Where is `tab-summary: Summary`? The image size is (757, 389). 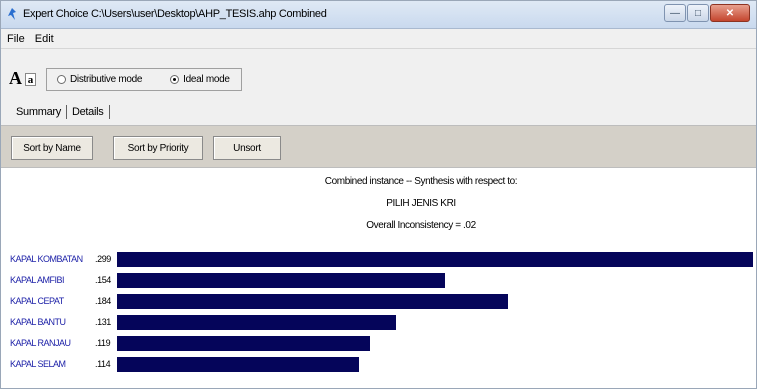 tab-summary: Summary is located at coordinates (38, 112).